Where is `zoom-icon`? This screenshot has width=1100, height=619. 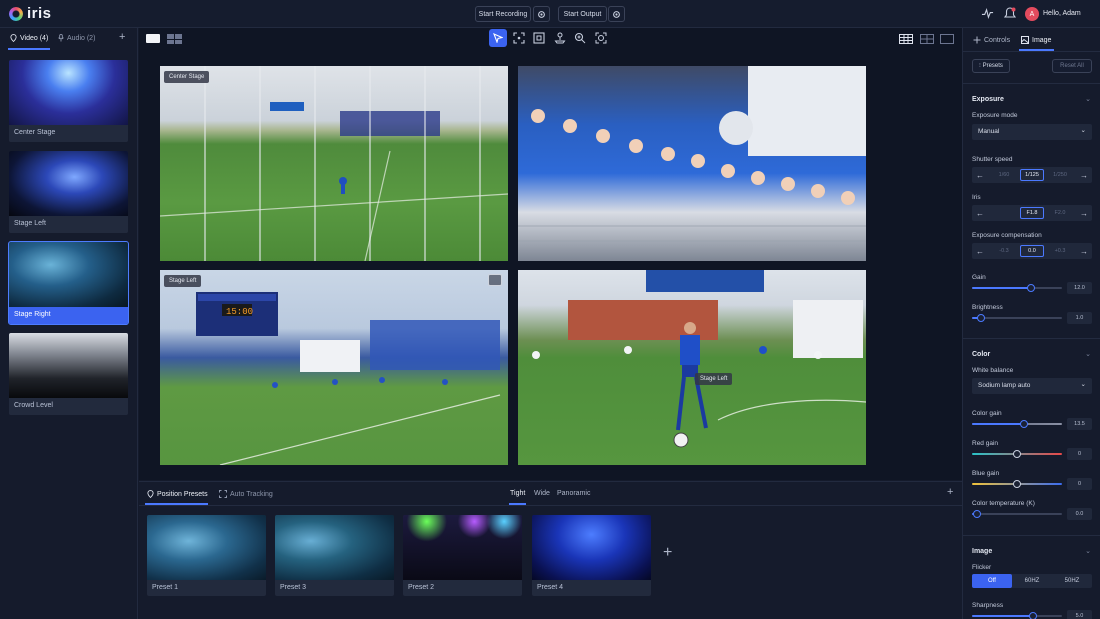 zoom-icon is located at coordinates (580, 39).